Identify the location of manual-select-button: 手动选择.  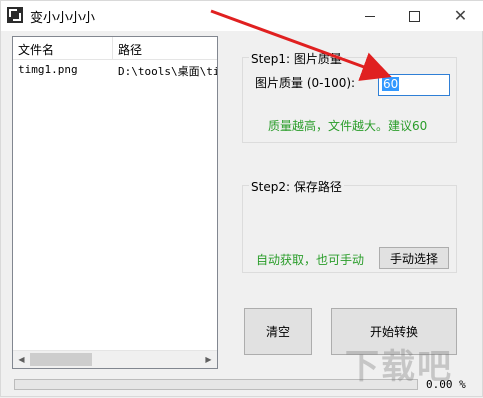
(414, 258).